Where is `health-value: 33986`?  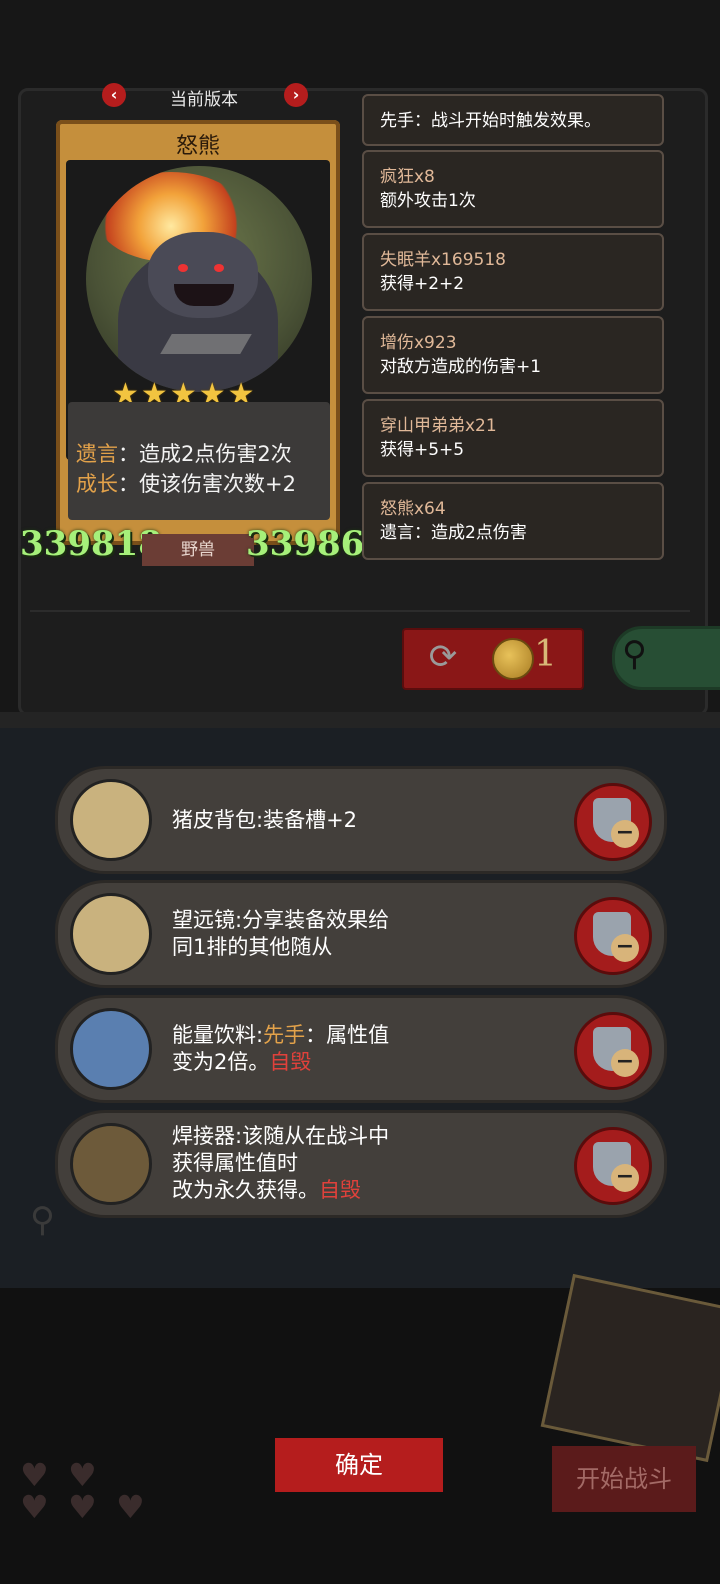
health-value: 33986 is located at coordinates (305, 544).